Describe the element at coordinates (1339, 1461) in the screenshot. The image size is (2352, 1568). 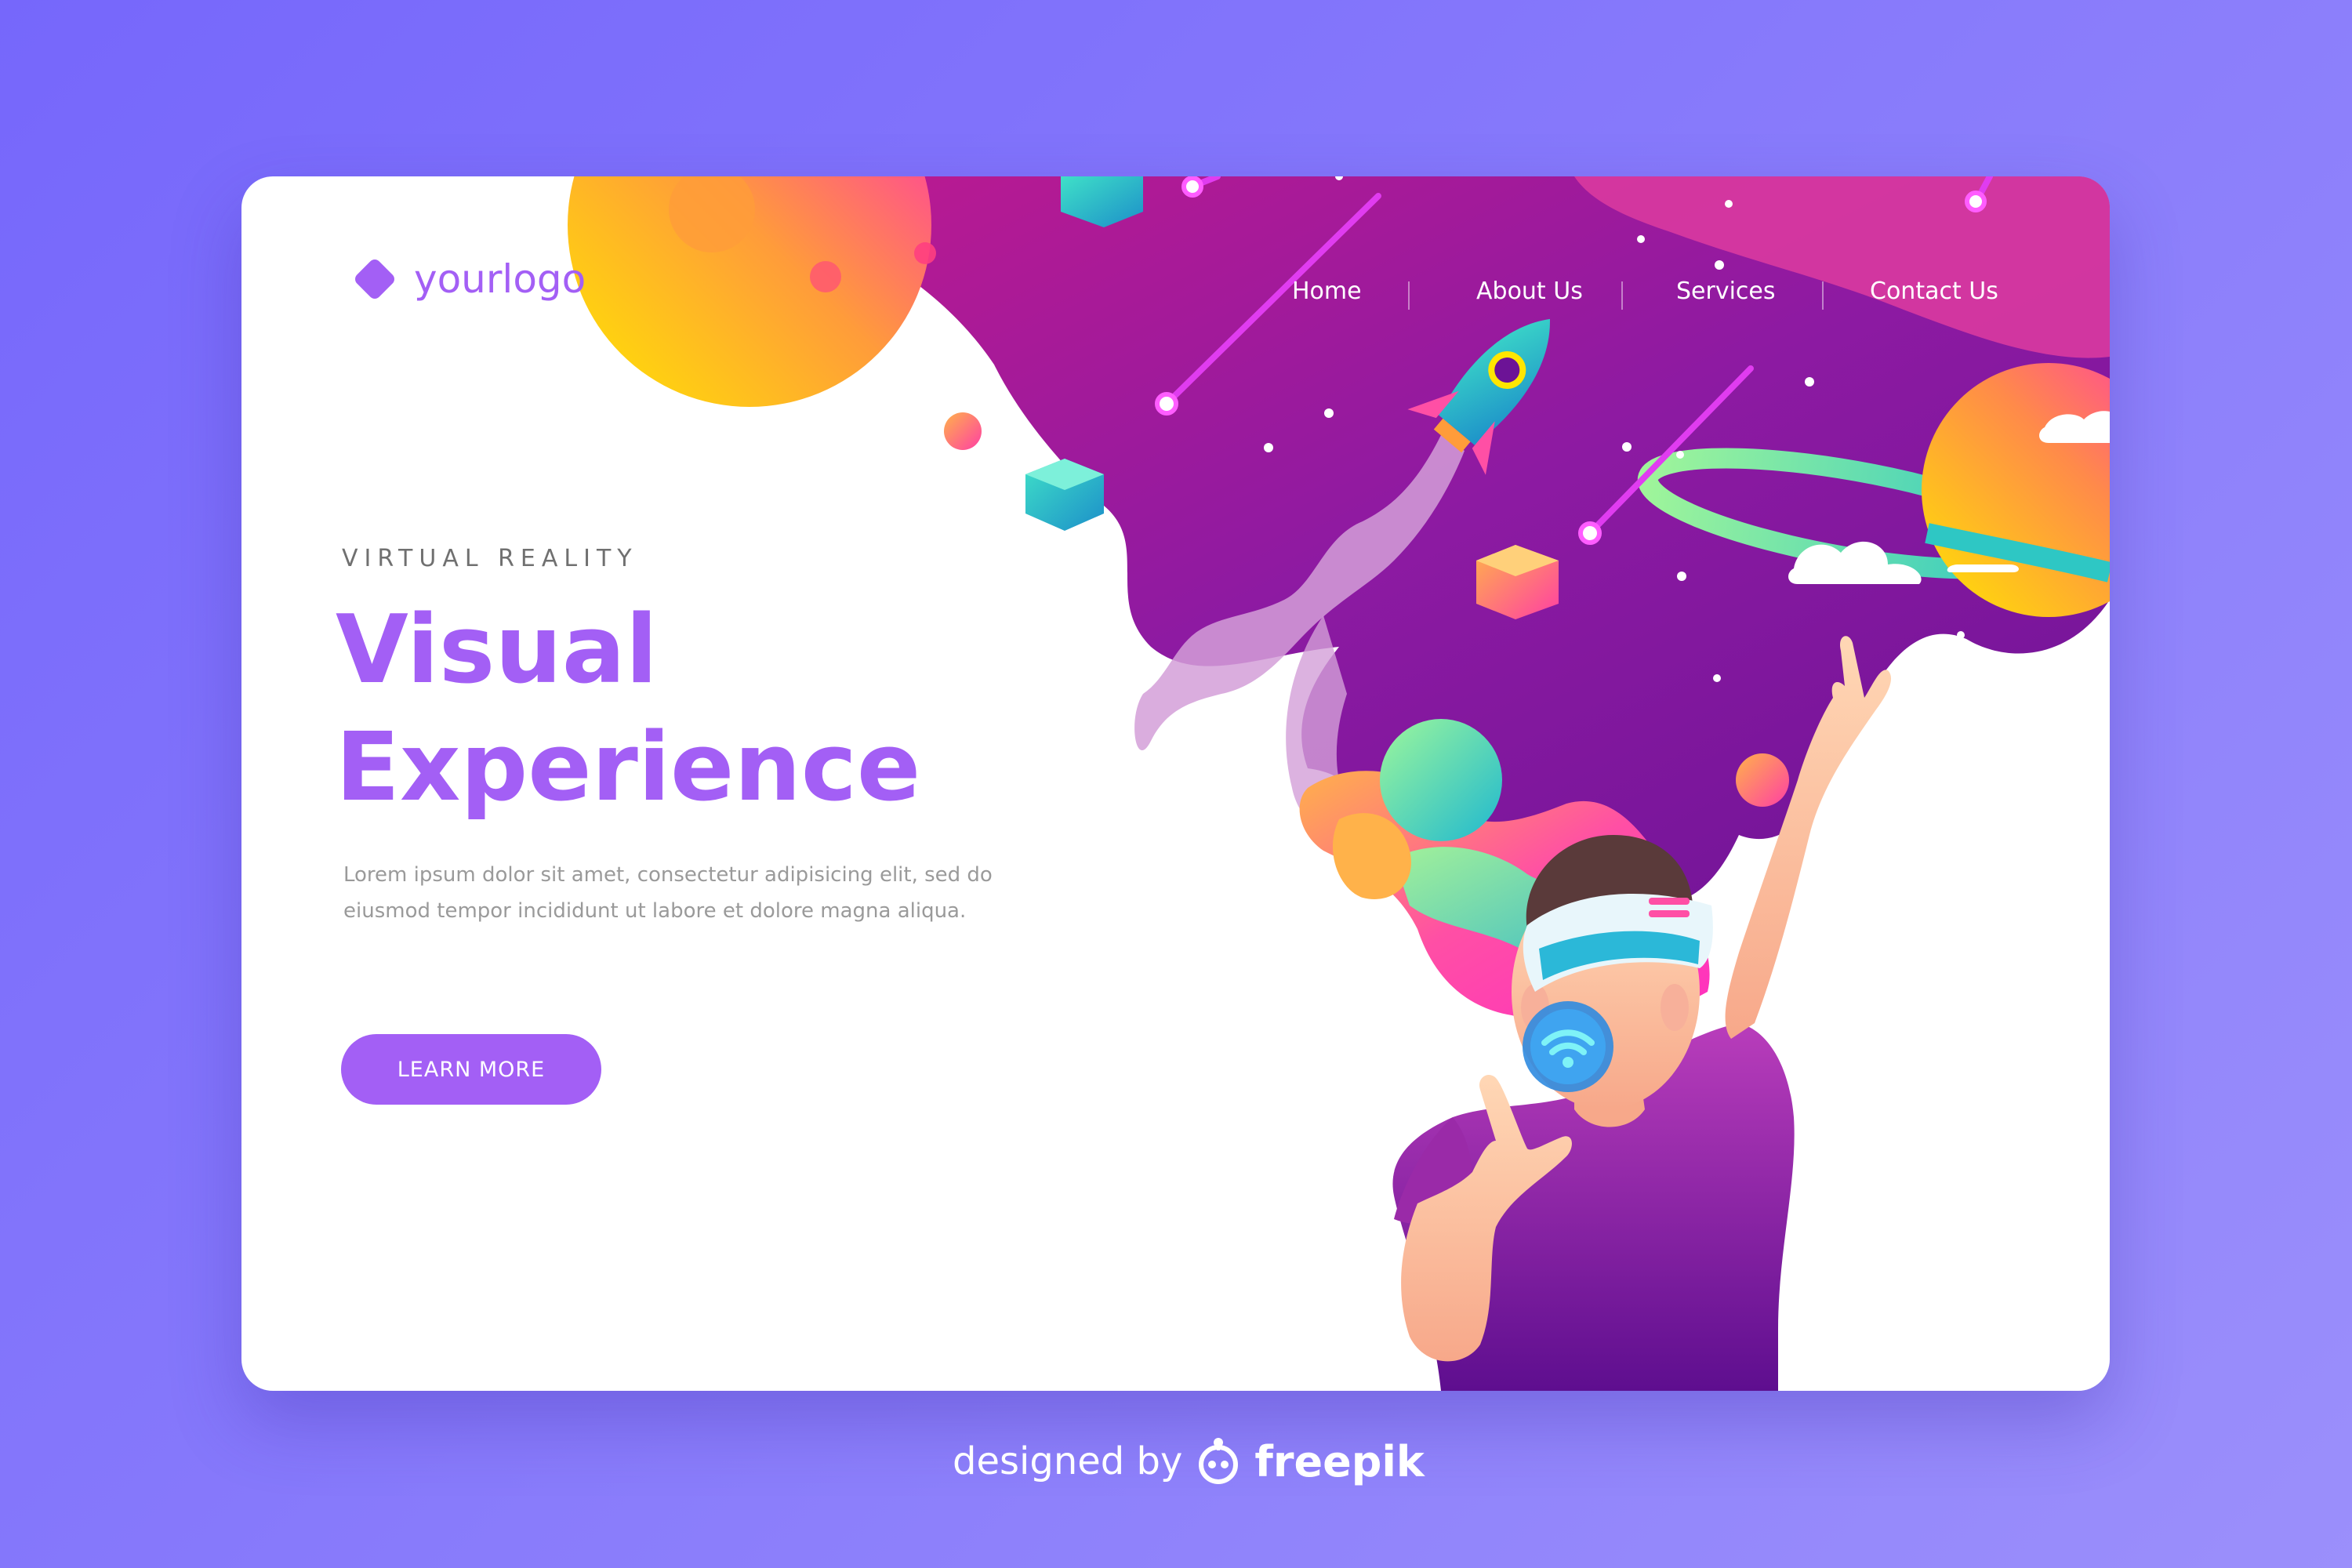
I see `credit-brand: freepik` at that location.